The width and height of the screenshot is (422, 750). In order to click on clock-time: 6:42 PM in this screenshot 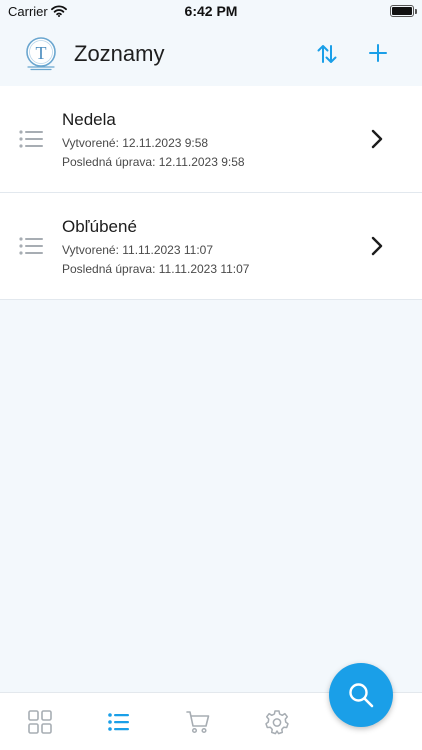, I will do `click(211, 11)`.